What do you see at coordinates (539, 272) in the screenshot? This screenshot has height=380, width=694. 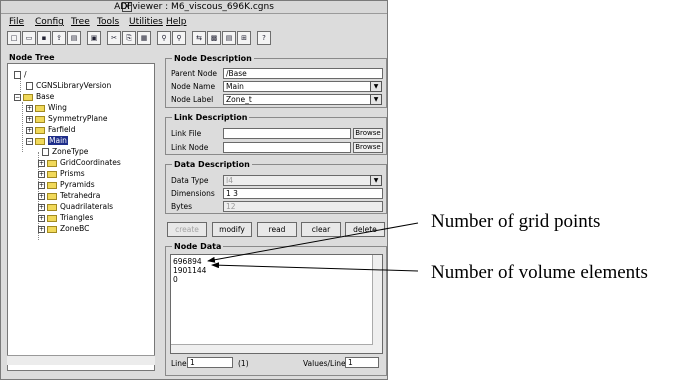 I see `volume-elements-annotation: Number of volume elements` at bounding box center [539, 272].